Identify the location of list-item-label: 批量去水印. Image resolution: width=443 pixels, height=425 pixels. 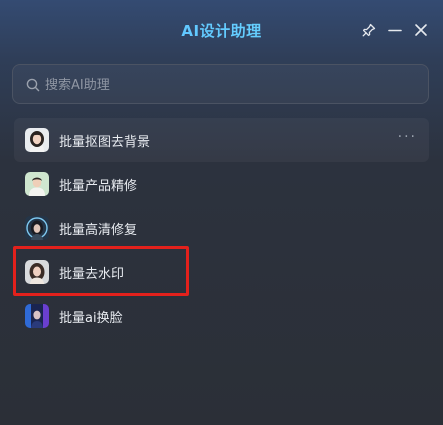
(92, 274).